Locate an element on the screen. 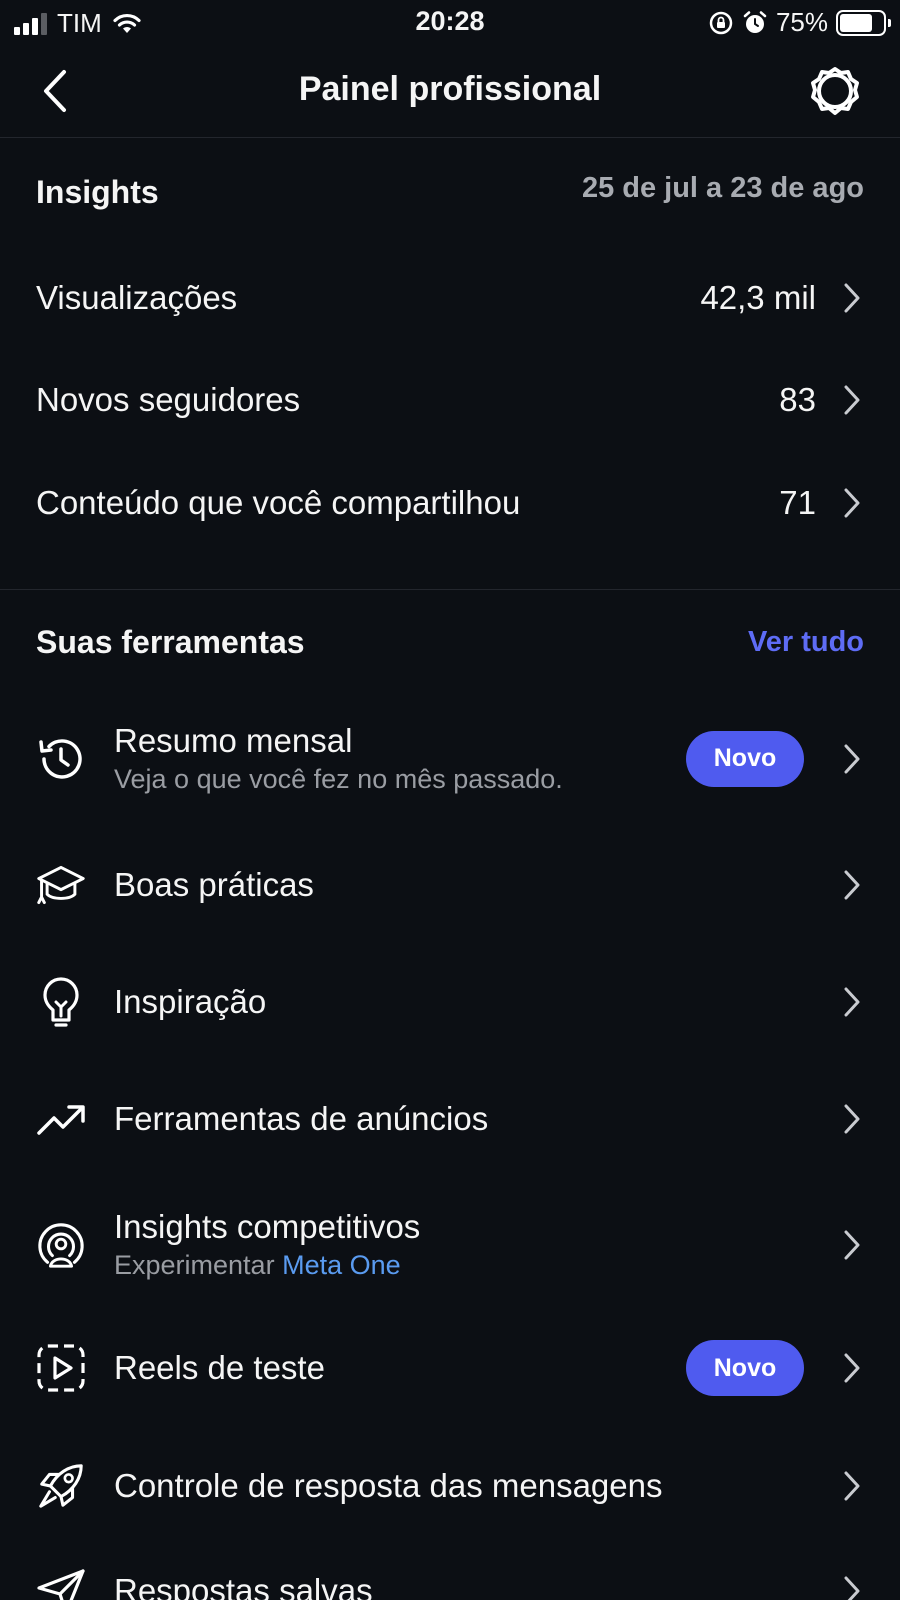  status-right: 75% is located at coordinates (799, 22).